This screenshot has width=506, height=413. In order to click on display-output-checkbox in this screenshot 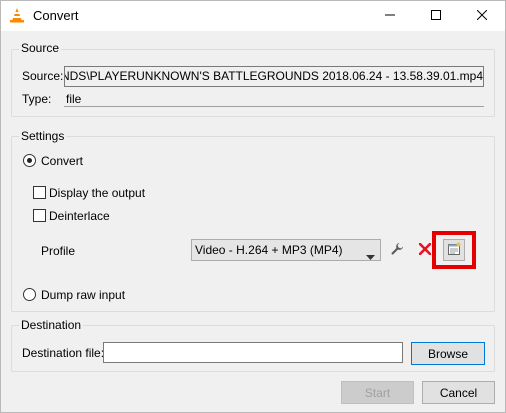, I will do `click(39, 192)`.